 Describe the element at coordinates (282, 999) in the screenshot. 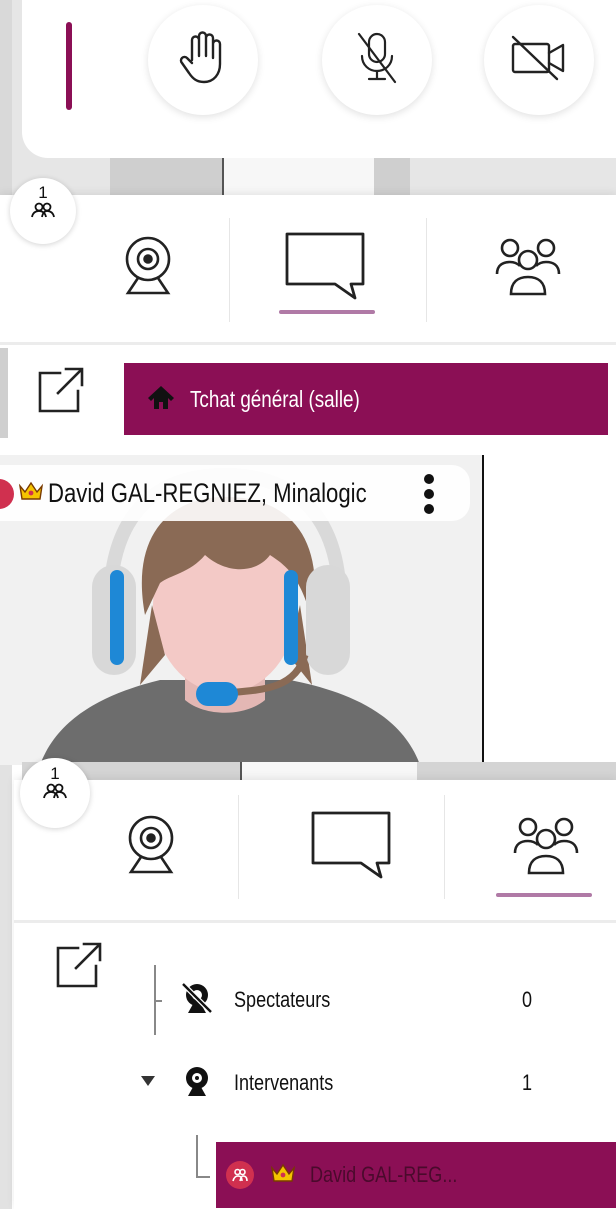

I see `group-label: Spectateurs` at that location.